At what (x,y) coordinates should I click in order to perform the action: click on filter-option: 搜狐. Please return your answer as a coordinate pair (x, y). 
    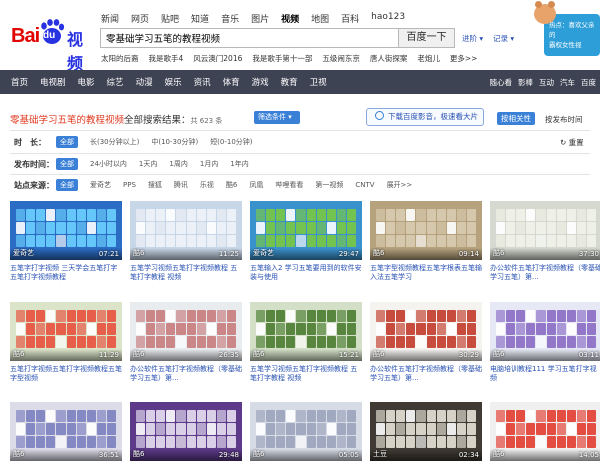
    Looking at the image, I should click on (155, 185).